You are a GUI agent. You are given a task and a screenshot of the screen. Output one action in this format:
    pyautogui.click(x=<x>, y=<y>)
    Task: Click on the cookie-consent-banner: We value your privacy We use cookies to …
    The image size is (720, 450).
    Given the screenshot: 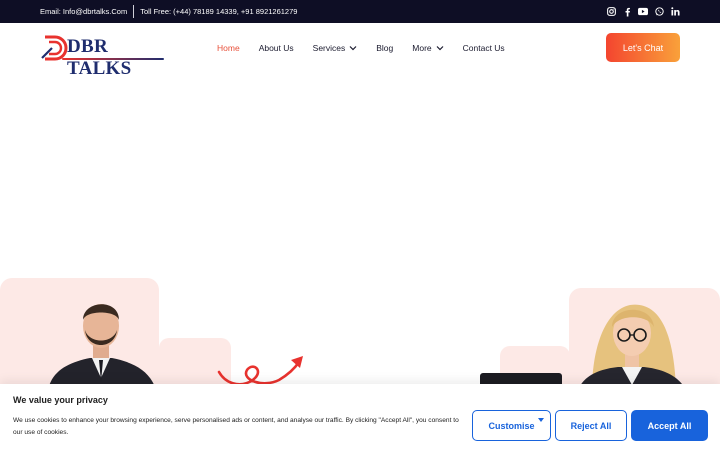 What is the action you would take?
    pyautogui.click(x=360, y=417)
    